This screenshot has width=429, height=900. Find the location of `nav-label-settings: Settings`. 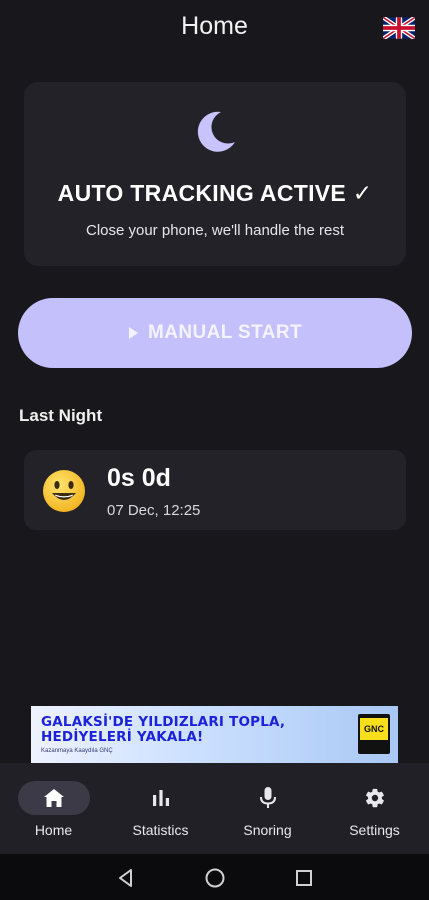

nav-label-settings: Settings is located at coordinates (374, 830).